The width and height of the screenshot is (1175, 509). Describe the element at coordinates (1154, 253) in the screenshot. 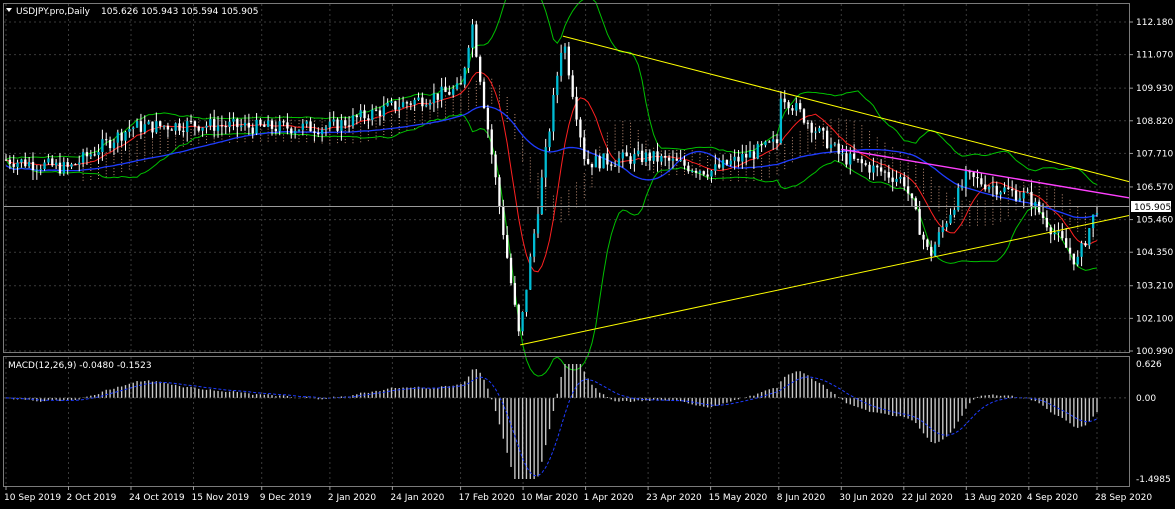

I see `y-tick-label: 104.350` at that location.